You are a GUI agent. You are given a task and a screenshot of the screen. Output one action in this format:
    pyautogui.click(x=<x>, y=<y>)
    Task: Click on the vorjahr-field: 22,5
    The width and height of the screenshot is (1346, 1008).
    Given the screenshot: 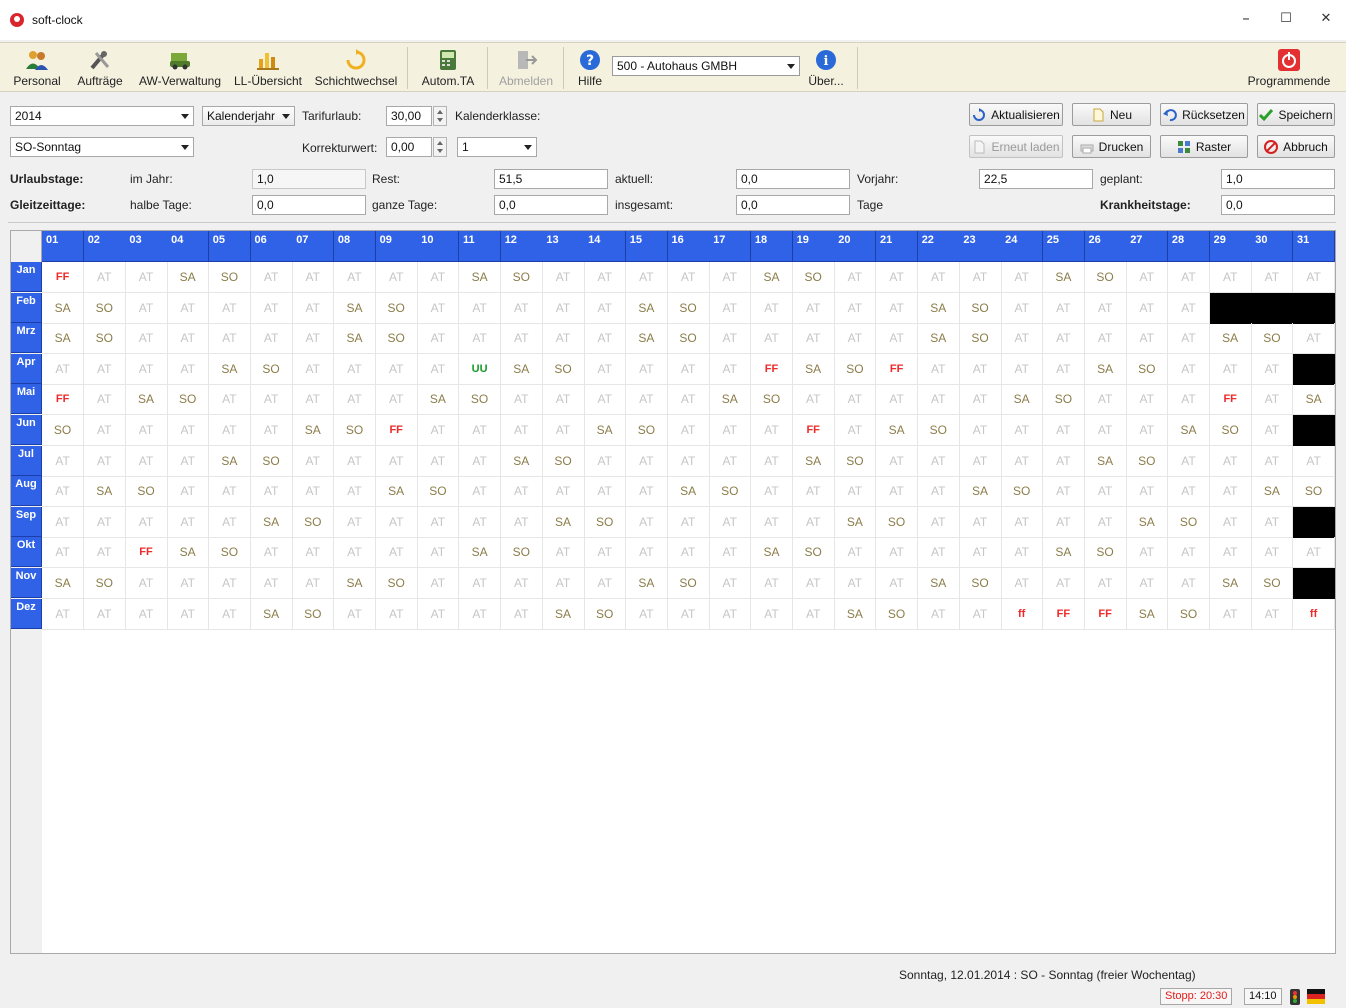 What is the action you would take?
    pyautogui.click(x=1036, y=179)
    